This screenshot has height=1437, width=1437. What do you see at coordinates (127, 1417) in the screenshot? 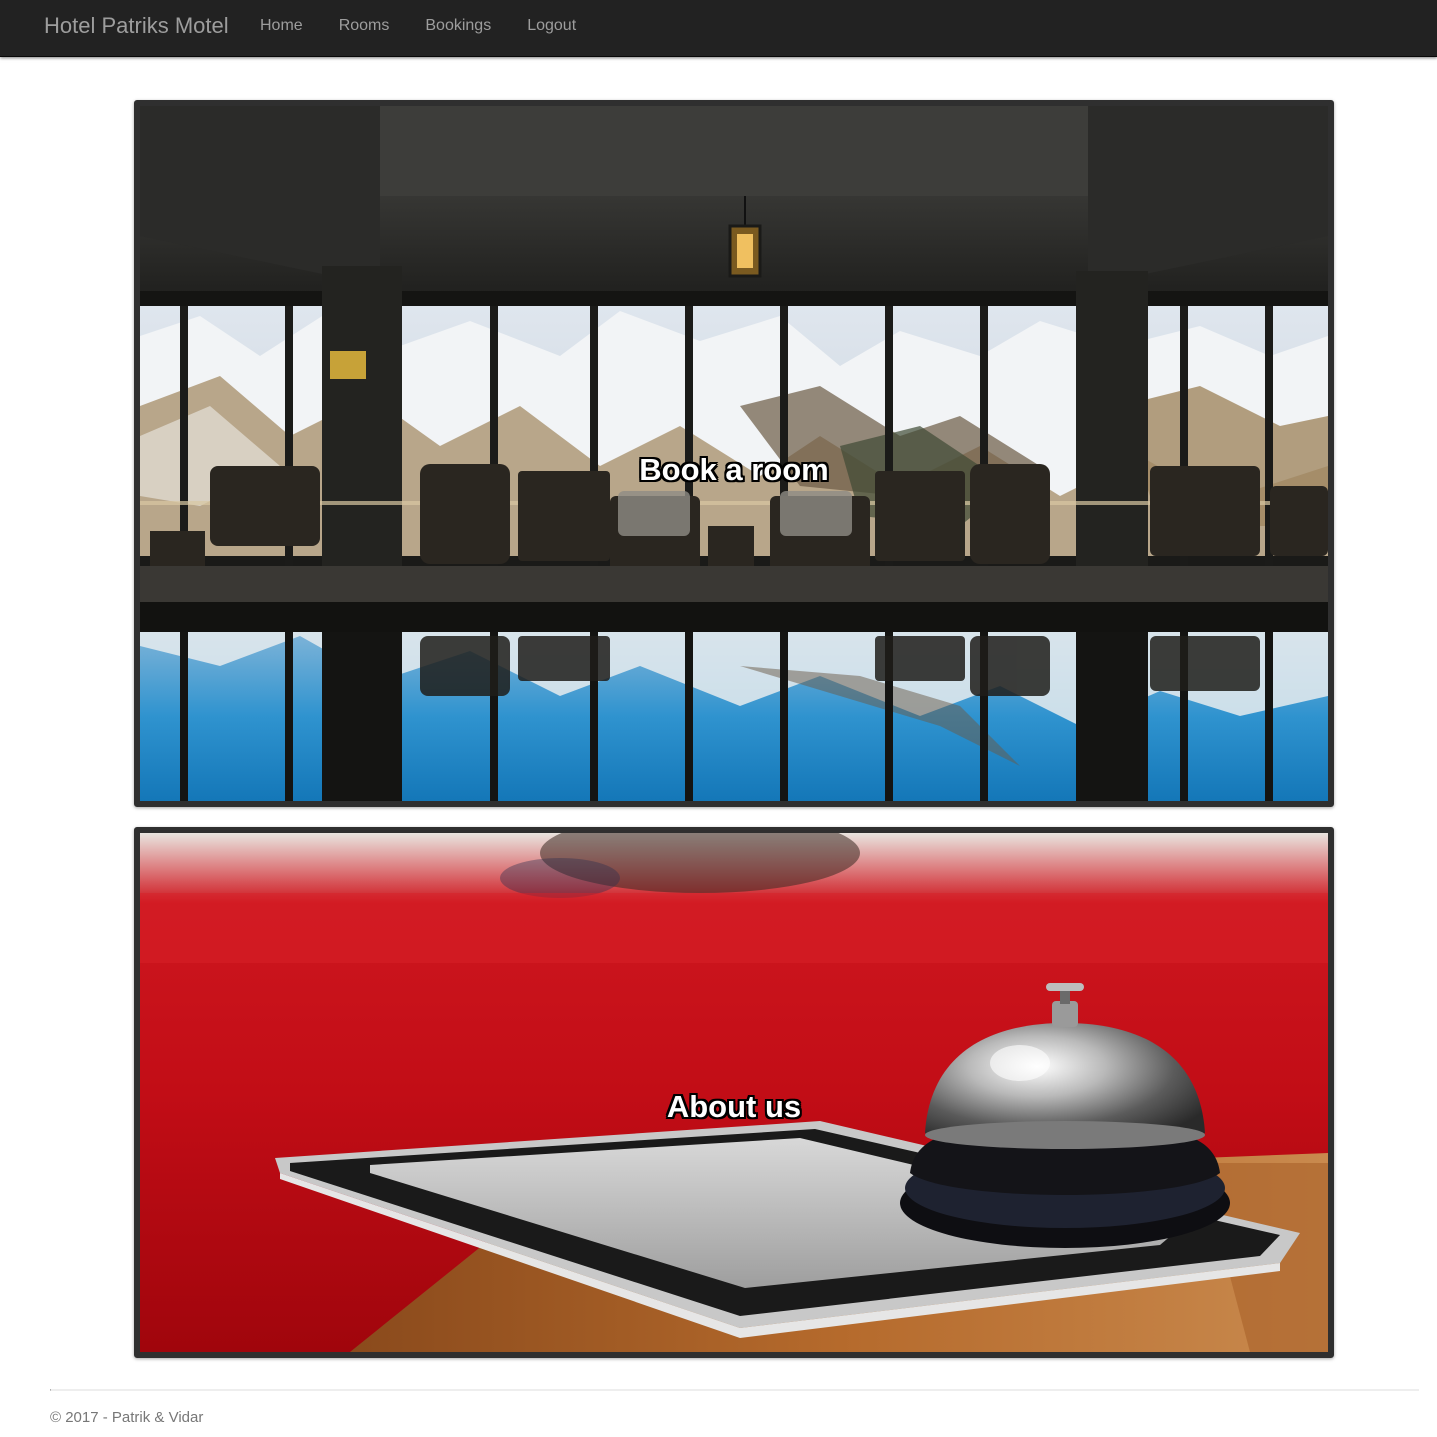
I see `footer-copyright: © 2017 - Patrik & Vidar` at bounding box center [127, 1417].